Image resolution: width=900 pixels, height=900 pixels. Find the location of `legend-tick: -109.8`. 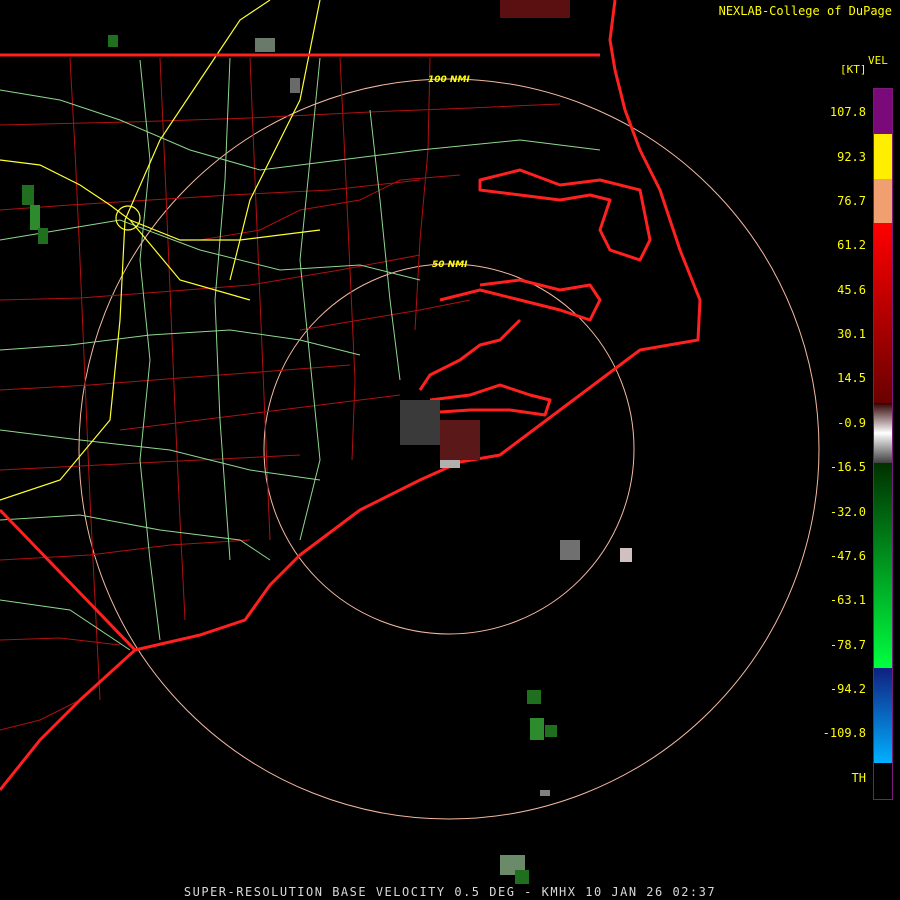

legend-tick: -109.8 is located at coordinates (844, 733).